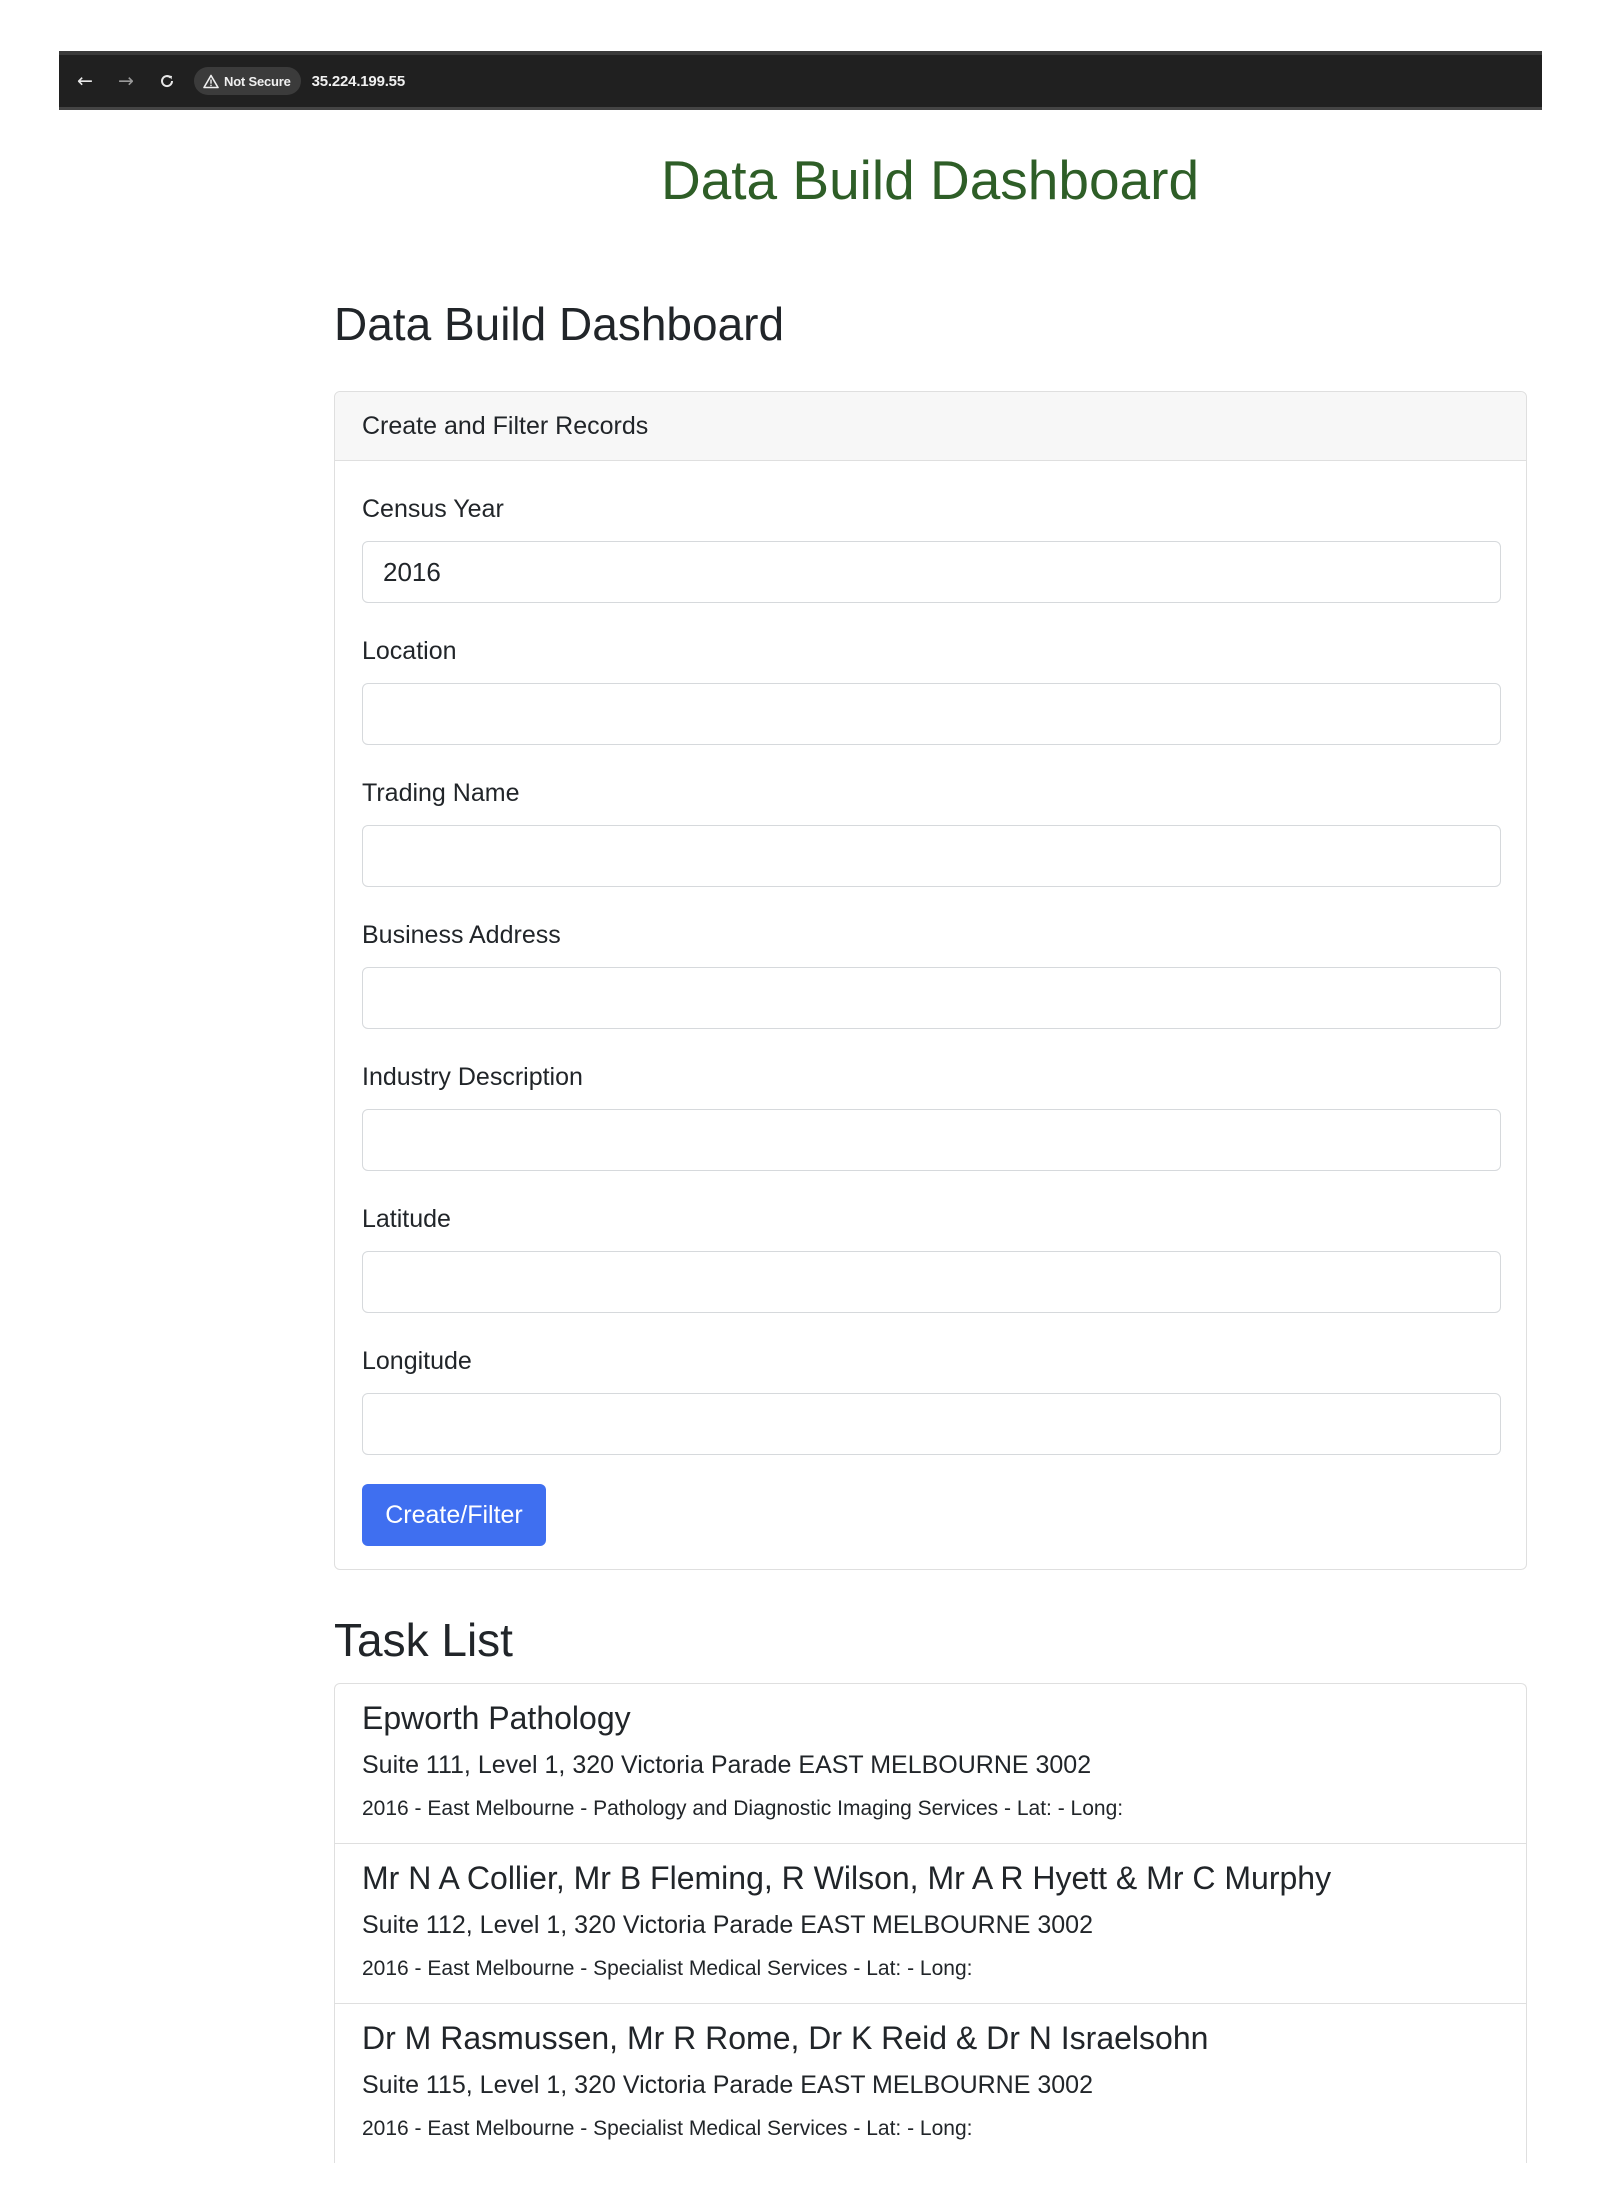 The height and width of the screenshot is (2192, 1605). What do you see at coordinates (359, 81) in the screenshot?
I see `address-bar-url: 35.224.199.55` at bounding box center [359, 81].